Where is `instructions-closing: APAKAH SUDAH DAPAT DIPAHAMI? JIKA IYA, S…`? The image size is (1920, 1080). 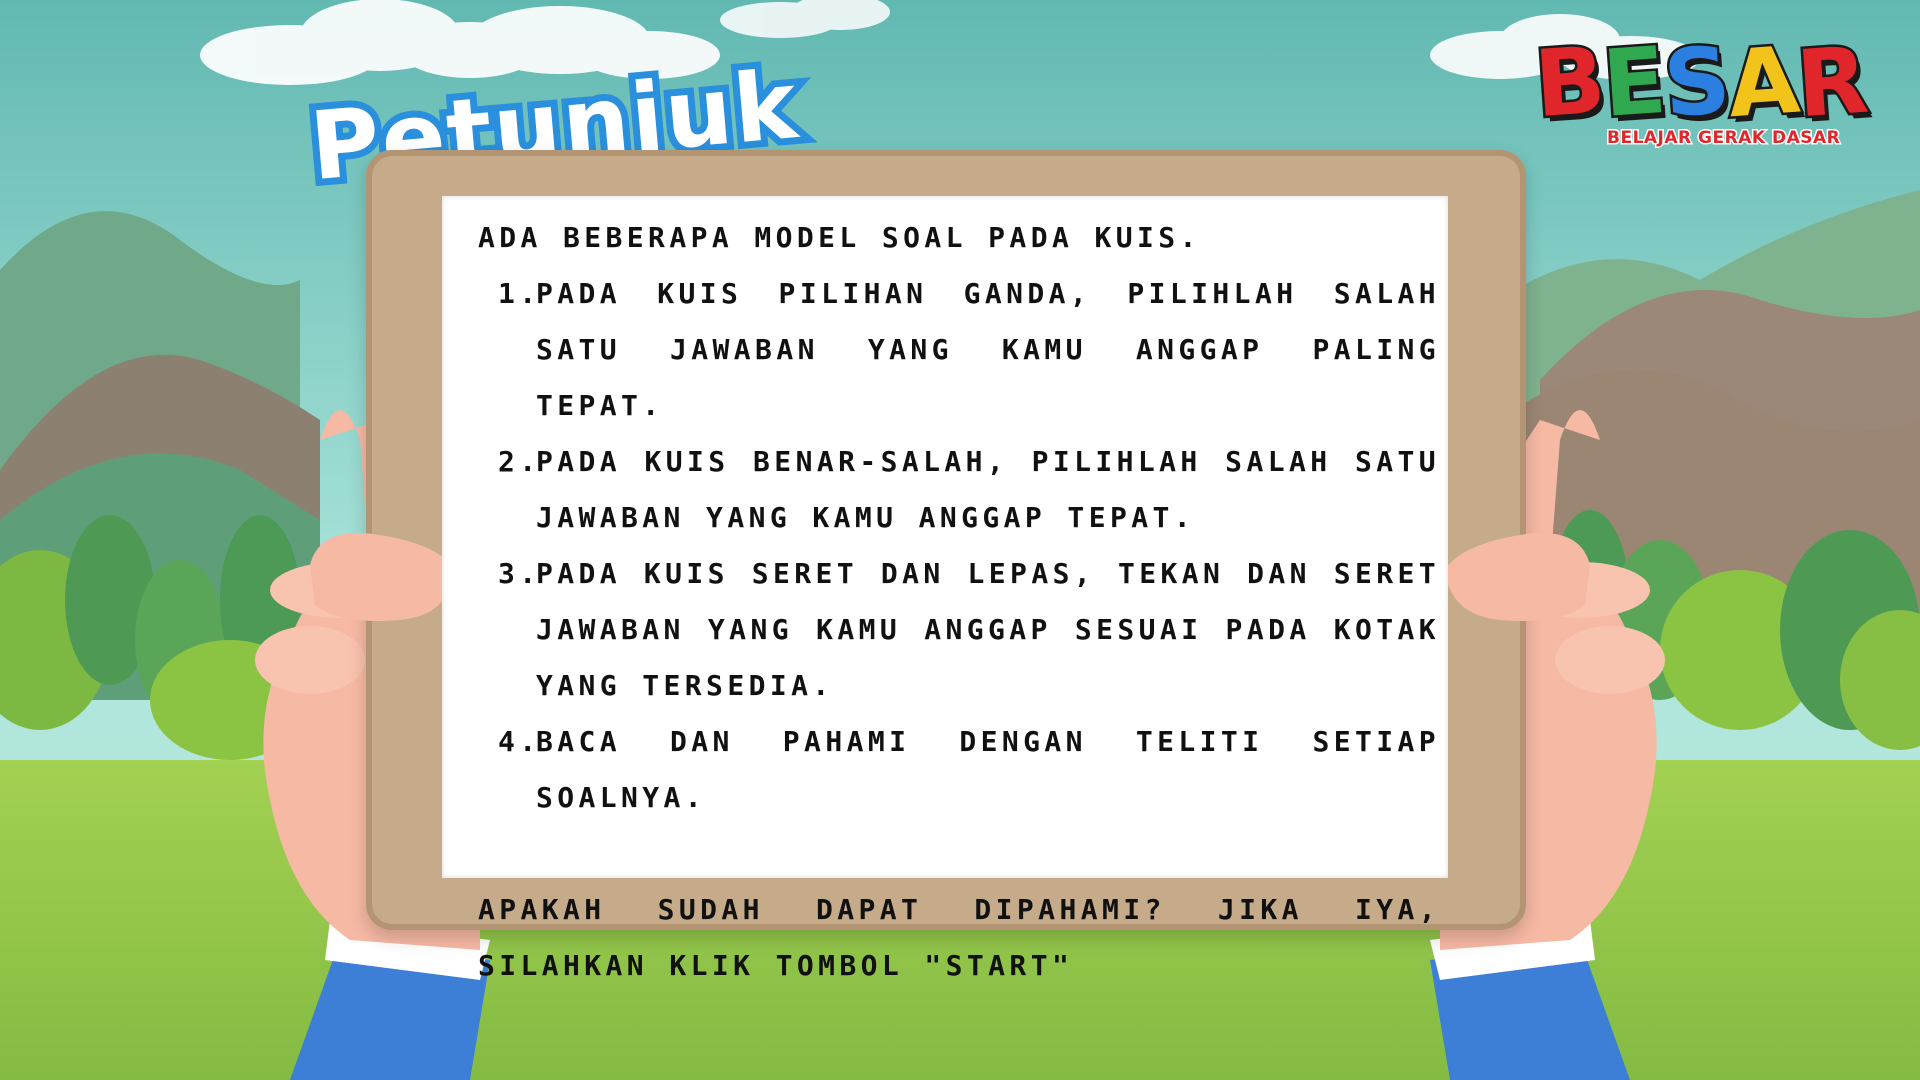
instructions-closing: APAKAH SUDAH DAPAT DIPAHAMI? JIKA IYA, S… is located at coordinates (959, 937).